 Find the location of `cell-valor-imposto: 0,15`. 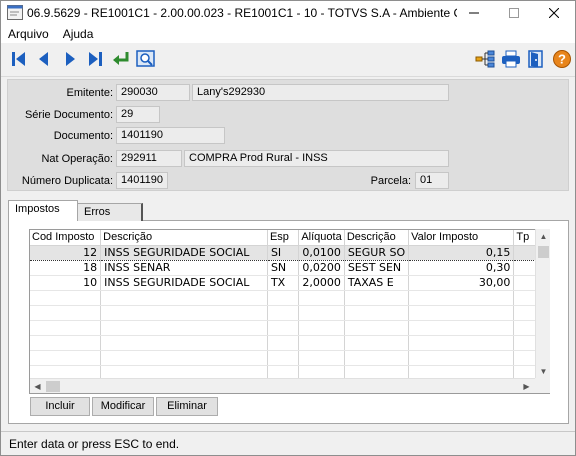

cell-valor-imposto: 0,15 is located at coordinates (461, 252).